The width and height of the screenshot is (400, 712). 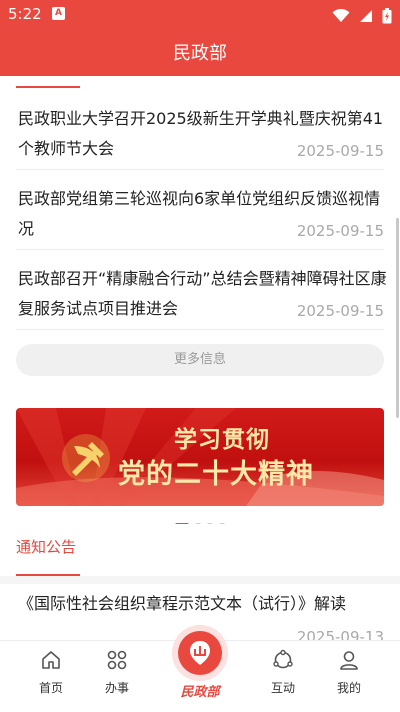 What do you see at coordinates (282, 688) in the screenshot?
I see `tab-label: 互动` at bounding box center [282, 688].